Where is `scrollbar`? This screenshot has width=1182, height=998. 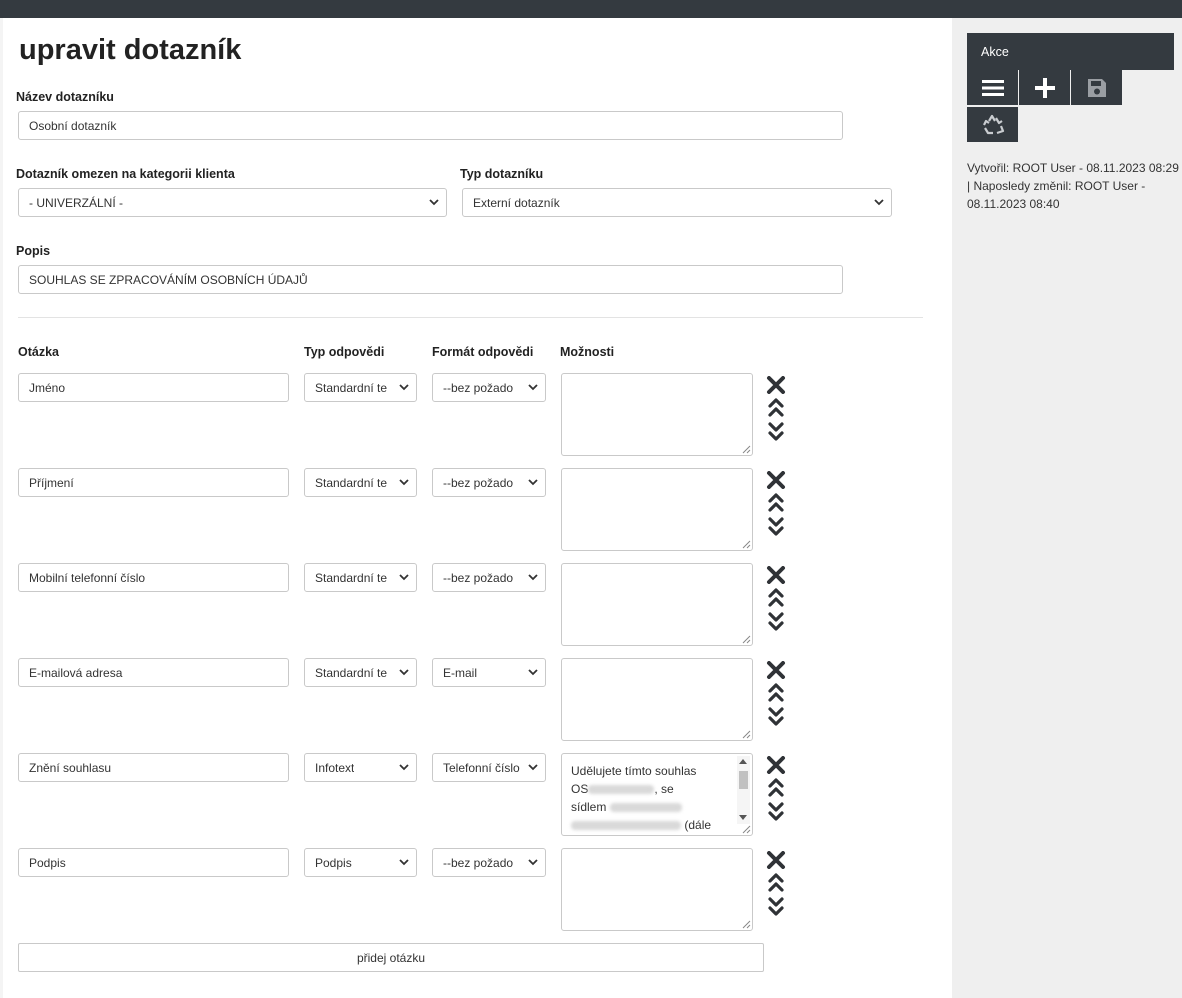
scrollbar is located at coordinates (743, 790).